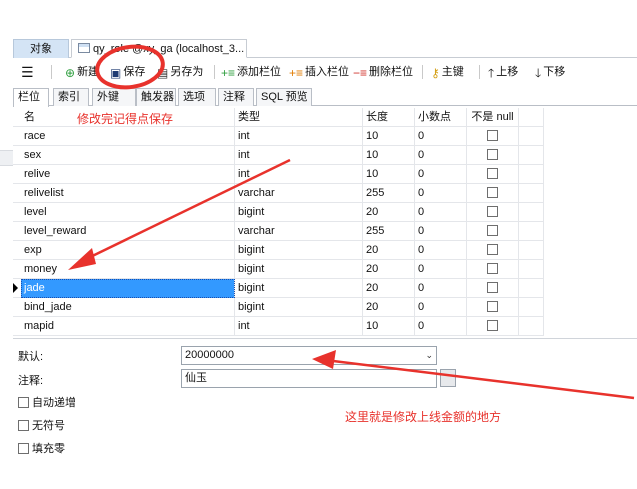 The width and height of the screenshot is (637, 489). I want to click on tab-options: 选项, so click(197, 97).